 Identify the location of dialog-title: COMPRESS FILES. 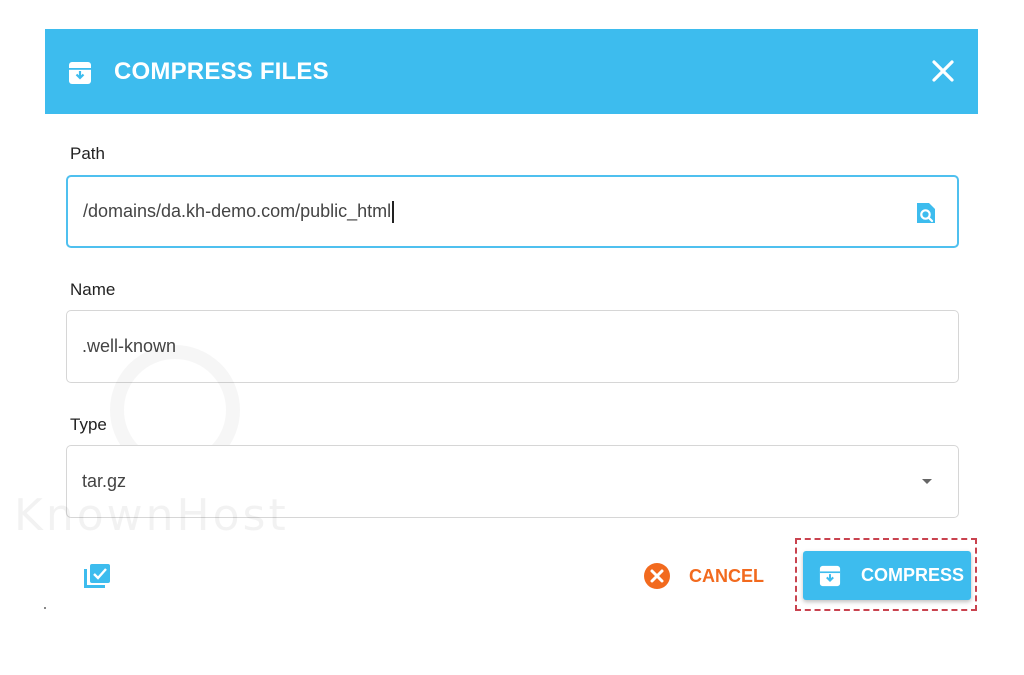
(221, 71).